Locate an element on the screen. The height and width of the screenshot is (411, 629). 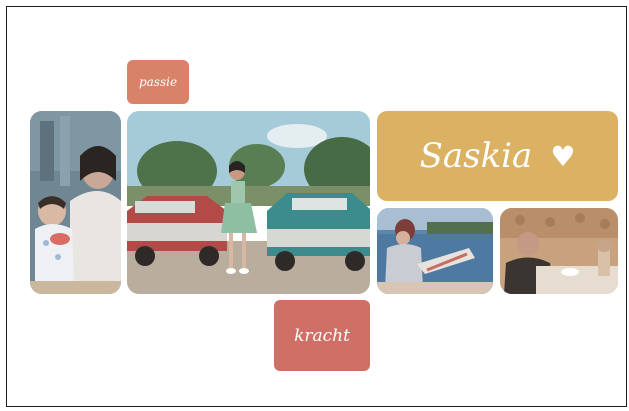
kracht-label-tile: kracht is located at coordinates (322, 335).